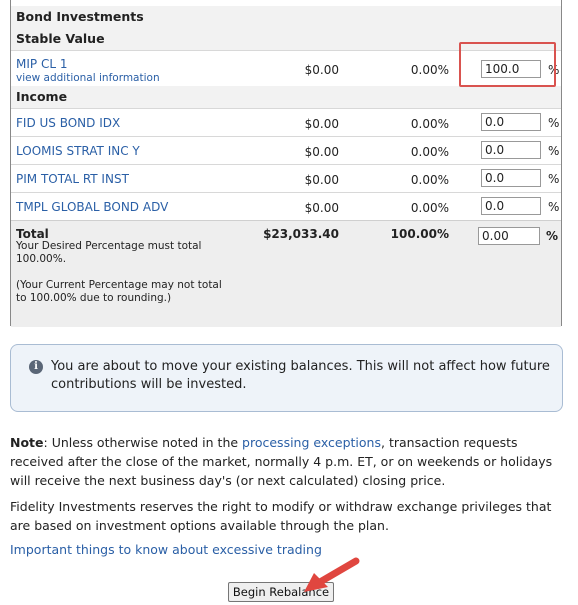 The image size is (578, 605). I want to click on info-icon: i, so click(36, 367).